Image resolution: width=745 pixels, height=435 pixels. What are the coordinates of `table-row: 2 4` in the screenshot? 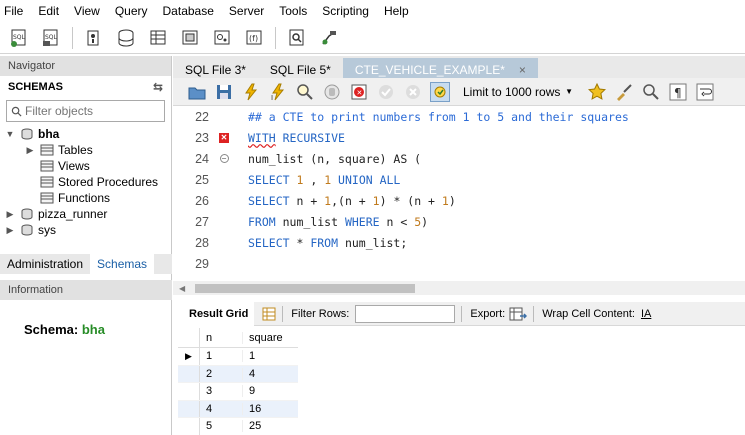 It's located at (238, 374).